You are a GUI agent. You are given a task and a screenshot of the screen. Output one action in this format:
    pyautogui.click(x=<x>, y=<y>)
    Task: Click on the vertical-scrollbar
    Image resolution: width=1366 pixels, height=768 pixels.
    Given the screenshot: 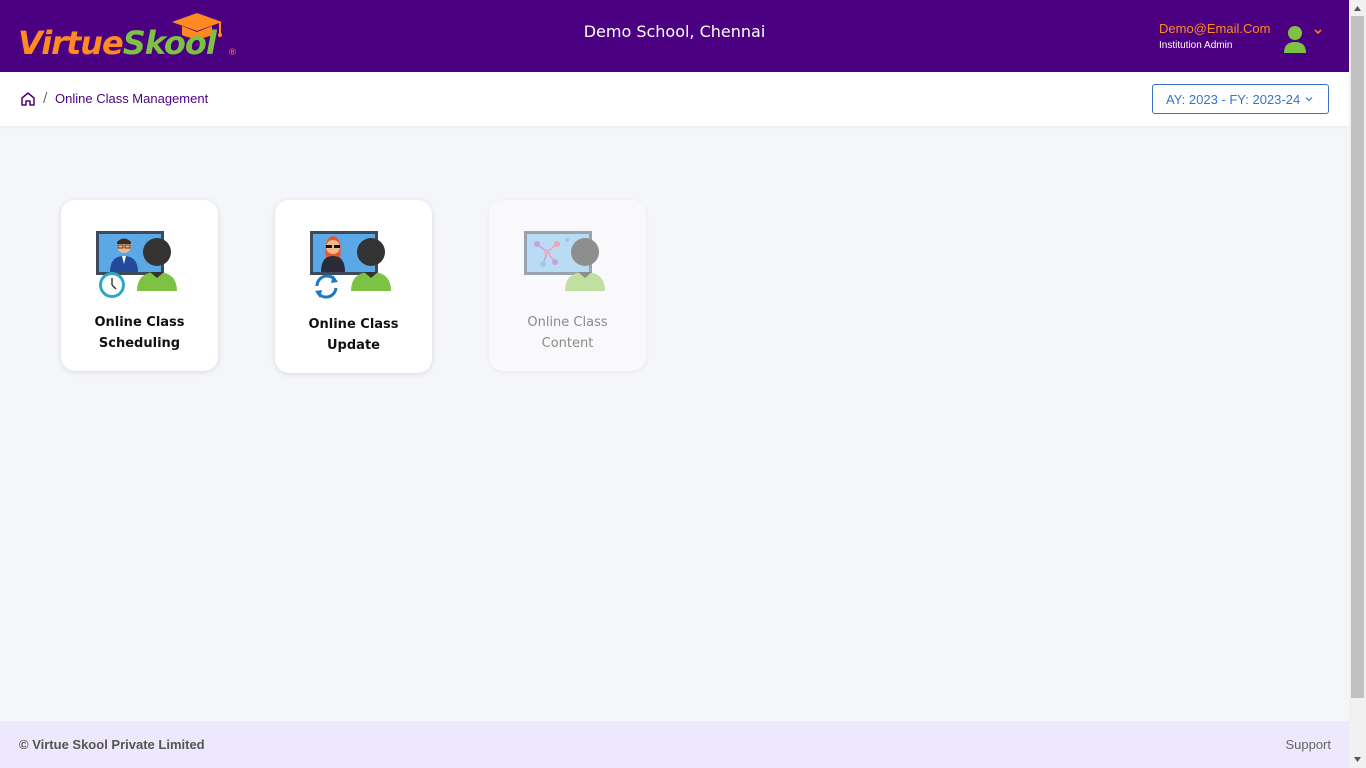 What is the action you would take?
    pyautogui.click(x=1357, y=384)
    